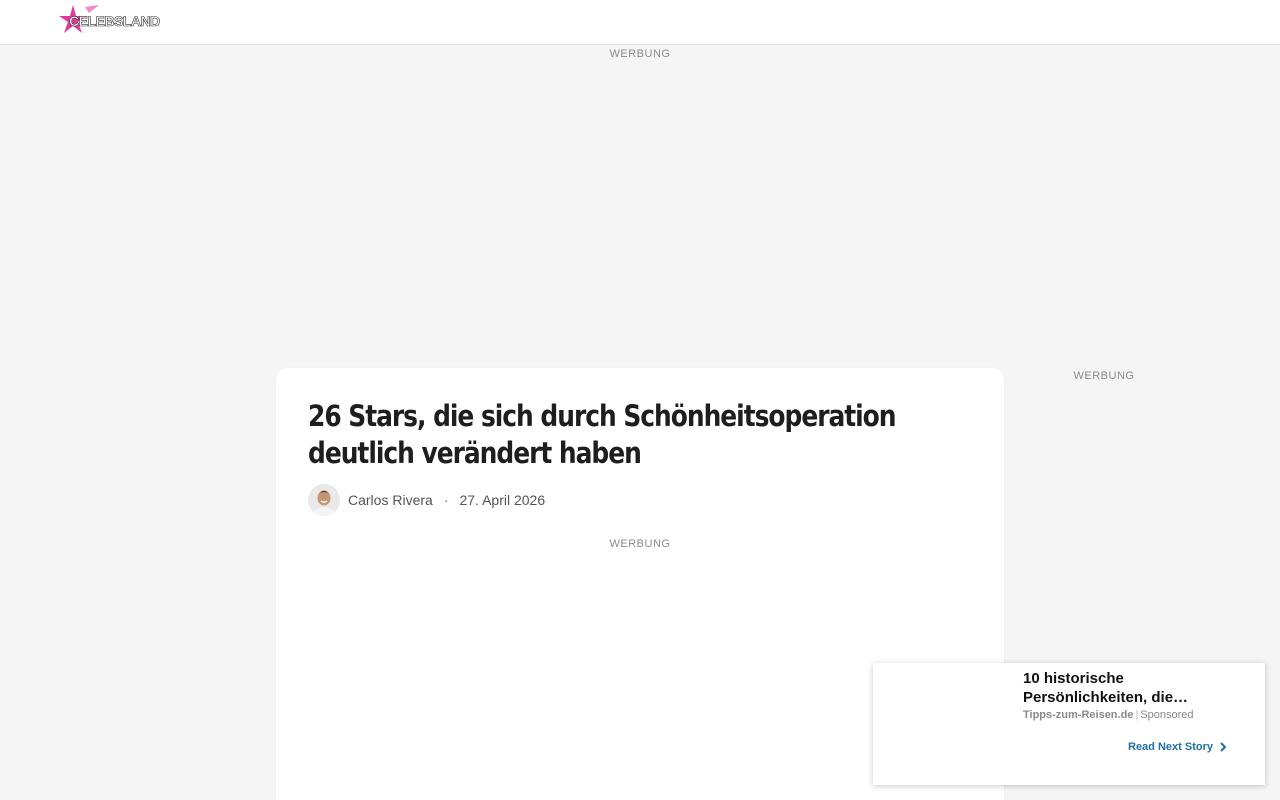 Image resolution: width=1280 pixels, height=800 pixels. I want to click on ad-label-sidebar: WERBUNG, so click(1104, 376).